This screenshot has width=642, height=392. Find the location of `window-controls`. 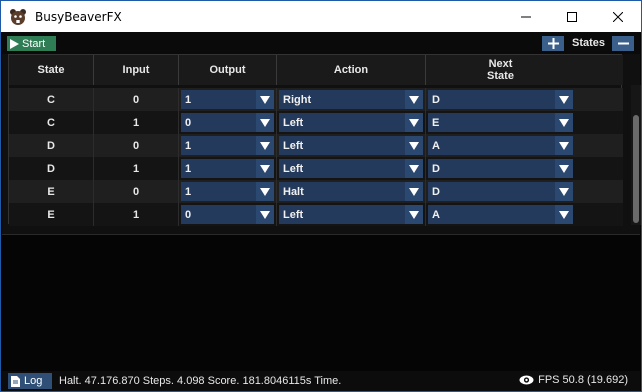

window-controls is located at coordinates (572, 16).